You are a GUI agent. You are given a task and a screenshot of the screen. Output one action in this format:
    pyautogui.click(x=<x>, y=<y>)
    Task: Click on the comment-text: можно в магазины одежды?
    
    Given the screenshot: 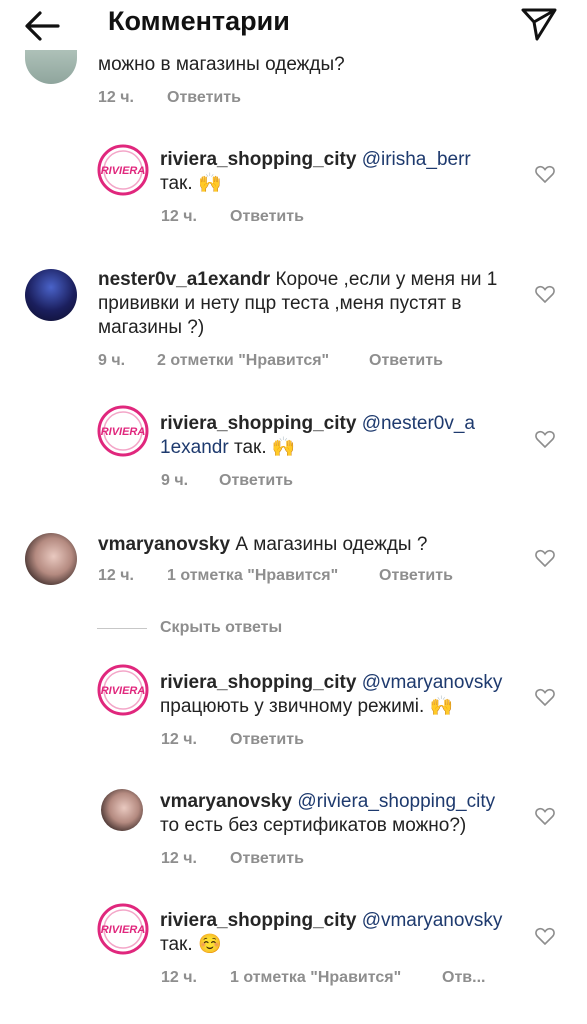 What is the action you would take?
    pyautogui.click(x=221, y=64)
    